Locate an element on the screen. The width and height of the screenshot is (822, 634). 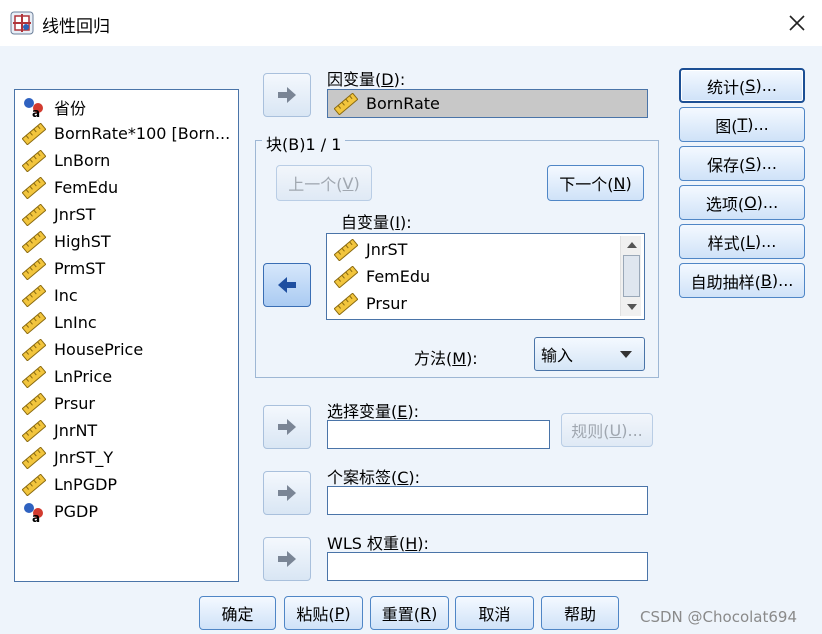
method-selected: 输入 is located at coordinates (557, 355).